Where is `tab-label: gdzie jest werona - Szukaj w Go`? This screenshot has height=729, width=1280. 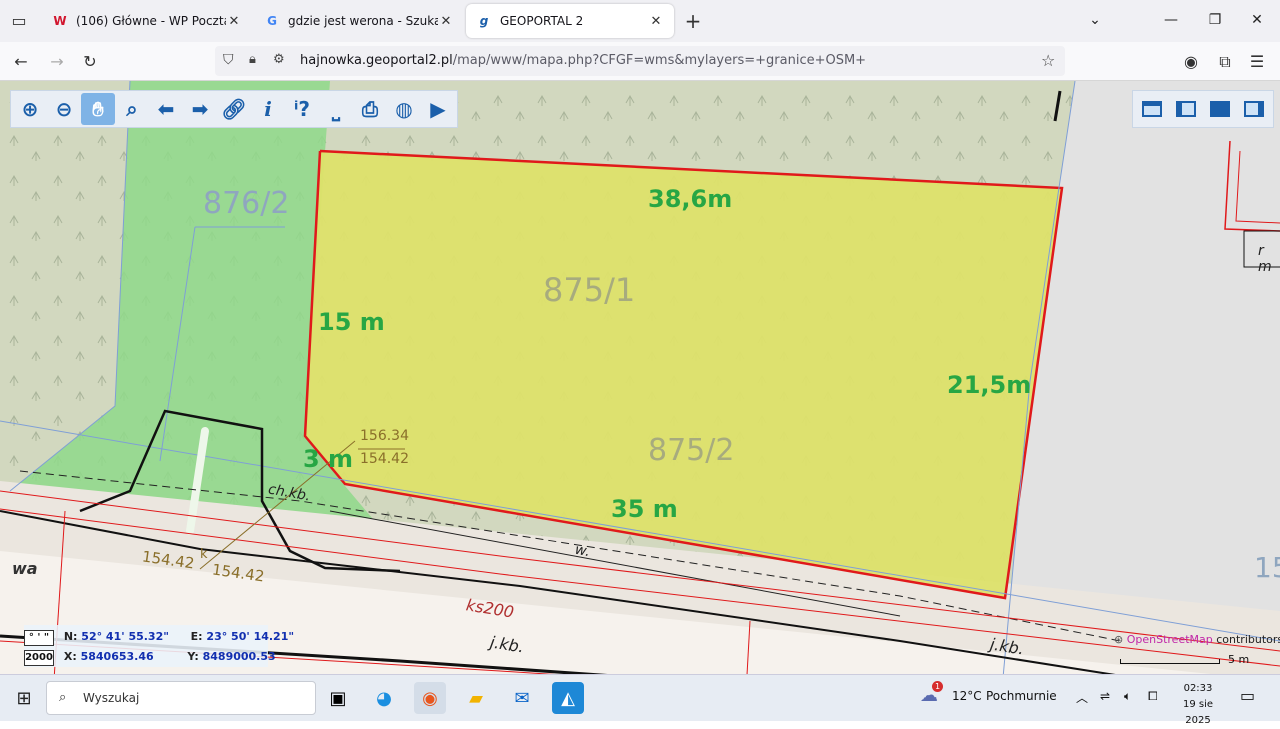 tab-label: gdzie jest werona - Szukaj w Go is located at coordinates (363, 21).